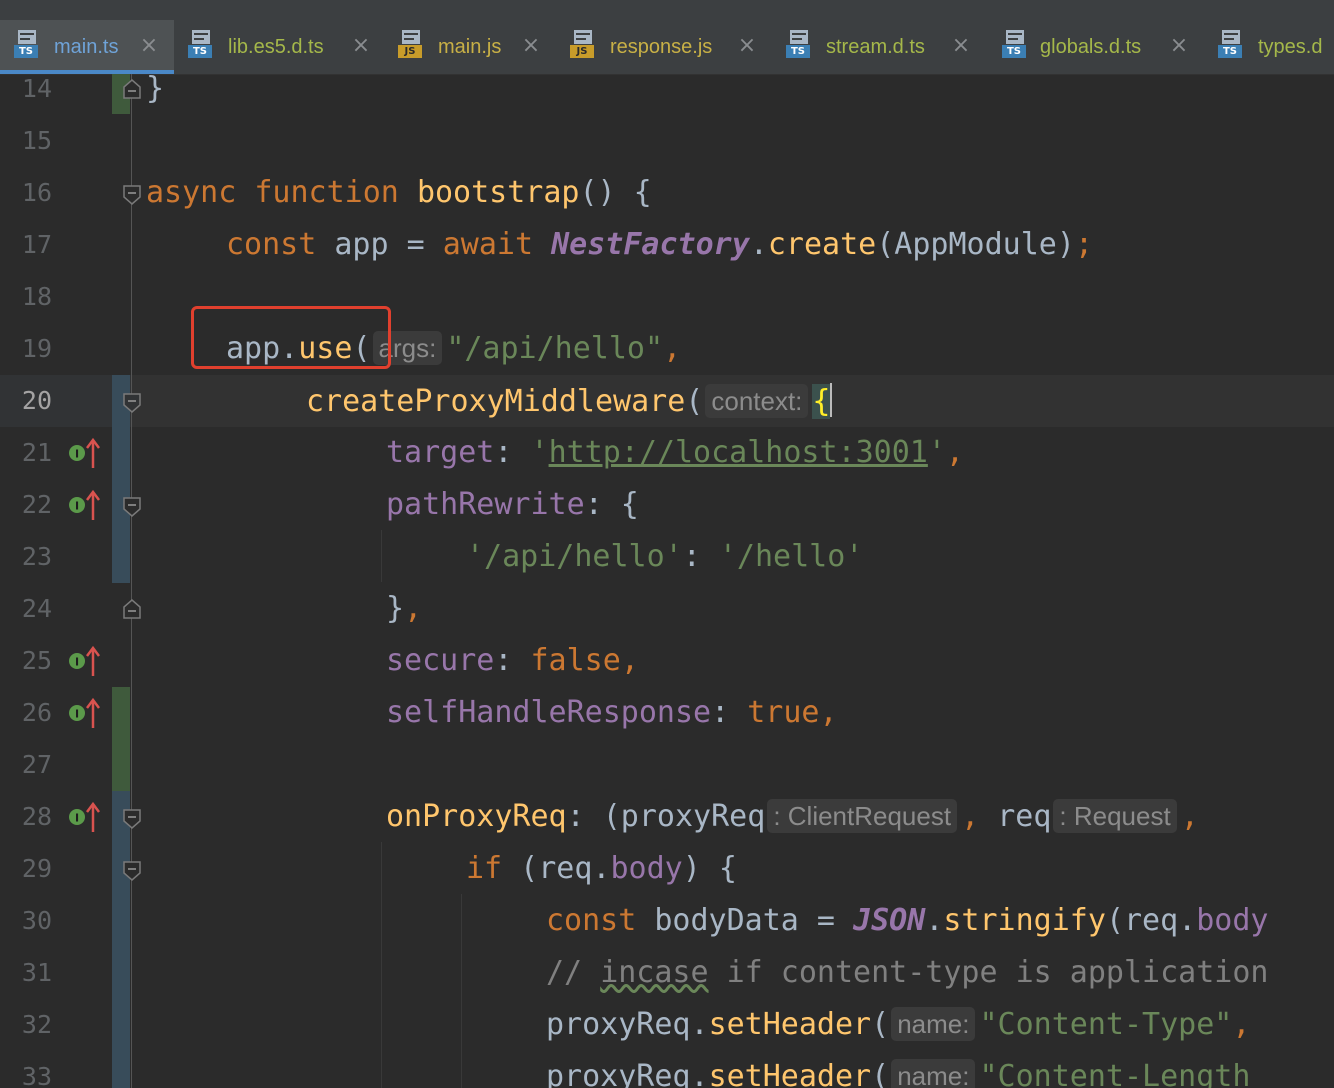  I want to click on code-line-33: proxyReq.setHeader(name: "Content-Length, so click(898, 1073).